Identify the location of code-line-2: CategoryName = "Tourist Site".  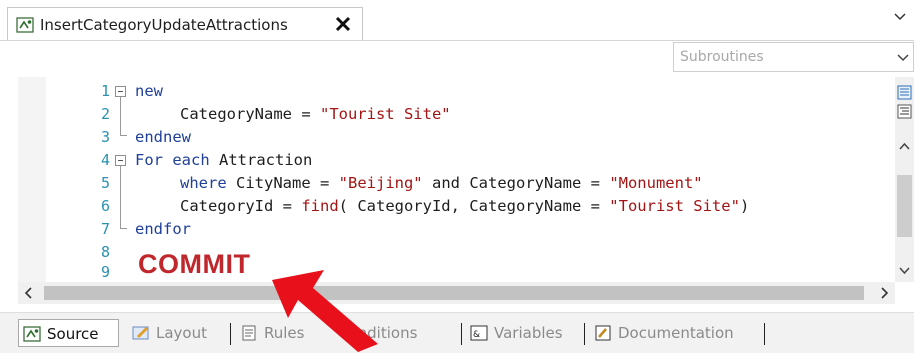
(315, 114).